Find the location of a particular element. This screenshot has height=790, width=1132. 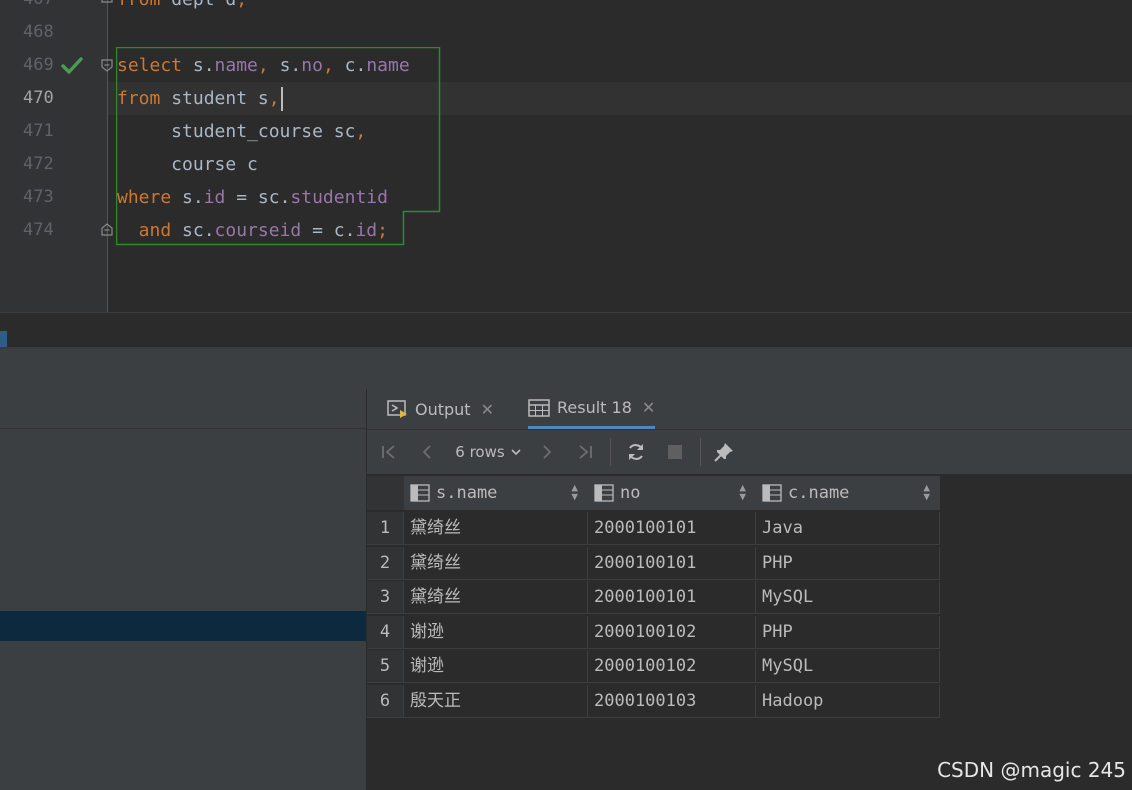

rows-count-dropdown: 6 rows is located at coordinates (489, 452).